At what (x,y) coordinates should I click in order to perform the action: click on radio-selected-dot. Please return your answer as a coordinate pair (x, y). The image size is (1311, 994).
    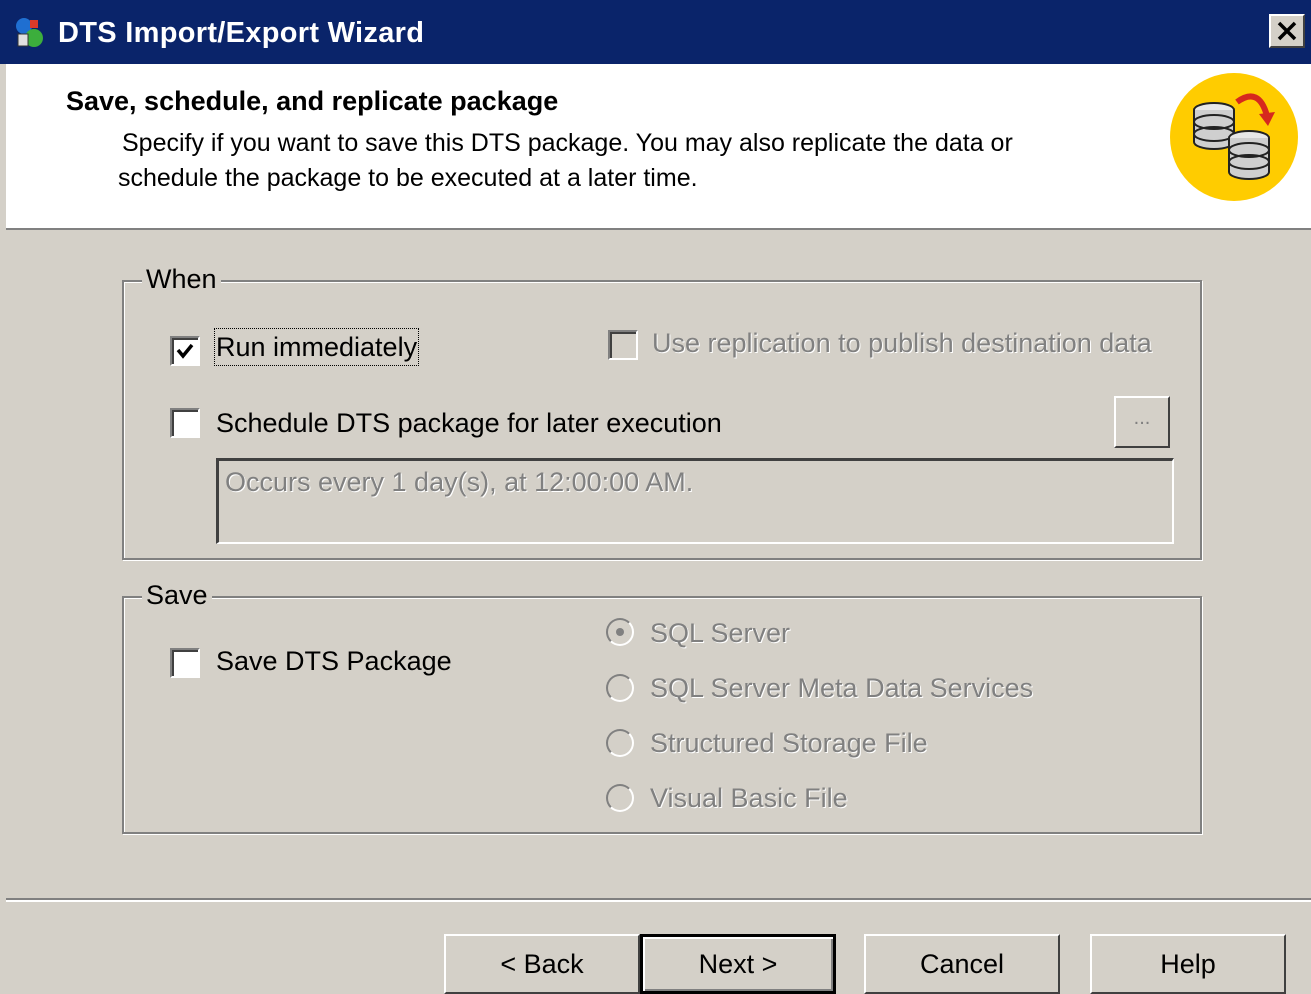
    Looking at the image, I should click on (620, 632).